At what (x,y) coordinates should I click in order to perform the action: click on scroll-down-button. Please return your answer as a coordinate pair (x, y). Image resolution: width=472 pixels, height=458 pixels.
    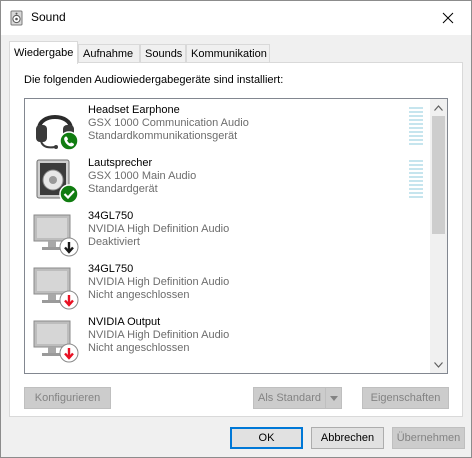
    Looking at the image, I should click on (438, 364).